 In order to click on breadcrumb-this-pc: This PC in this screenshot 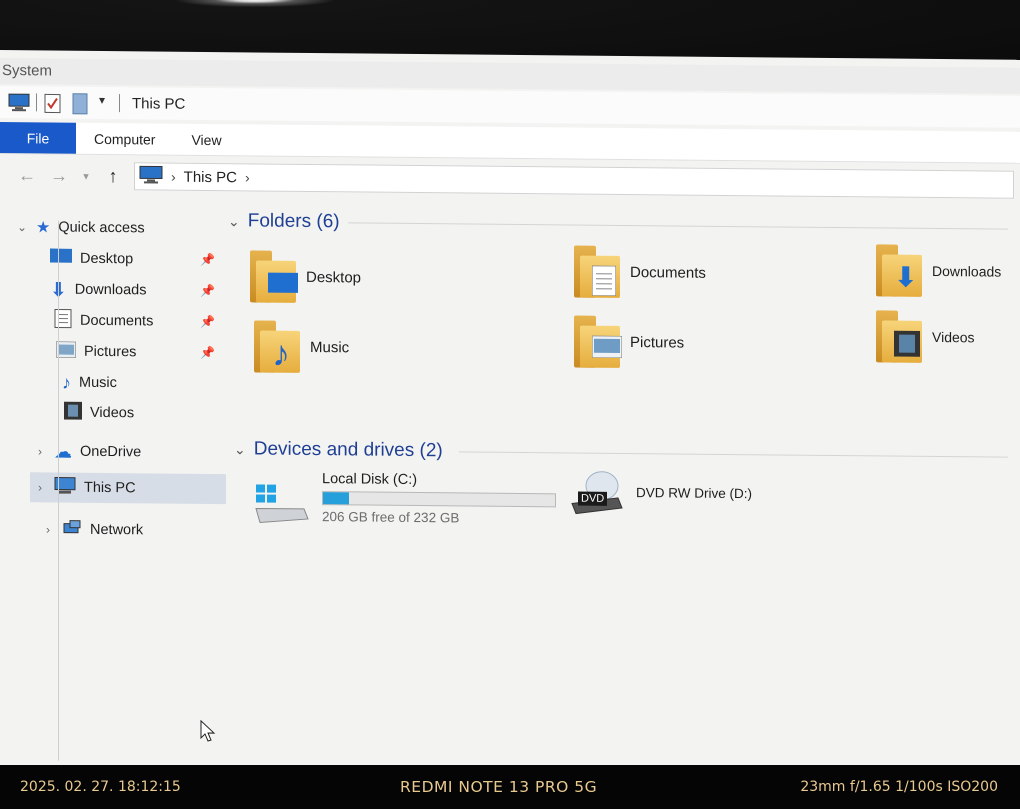, I will do `click(210, 177)`.